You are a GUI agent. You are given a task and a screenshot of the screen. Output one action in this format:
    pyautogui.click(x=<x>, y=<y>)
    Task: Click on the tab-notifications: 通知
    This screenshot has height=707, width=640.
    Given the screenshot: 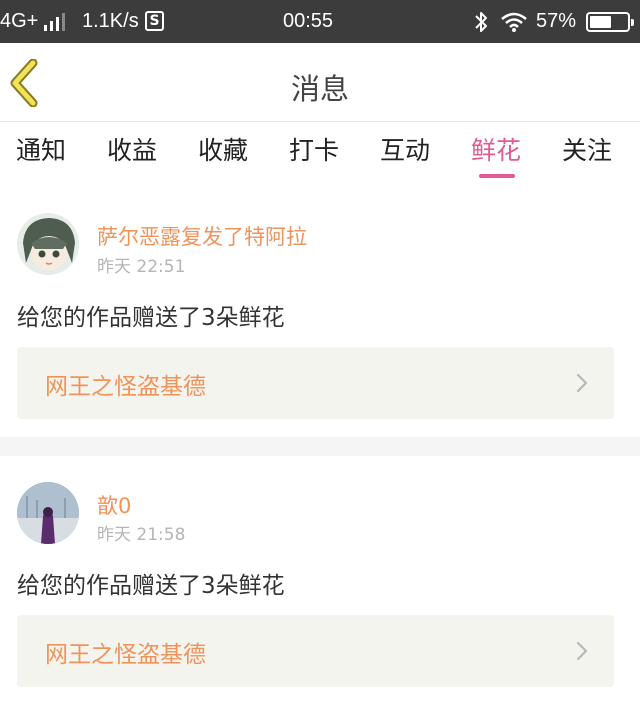 What is the action you would take?
    pyautogui.click(x=41, y=151)
    